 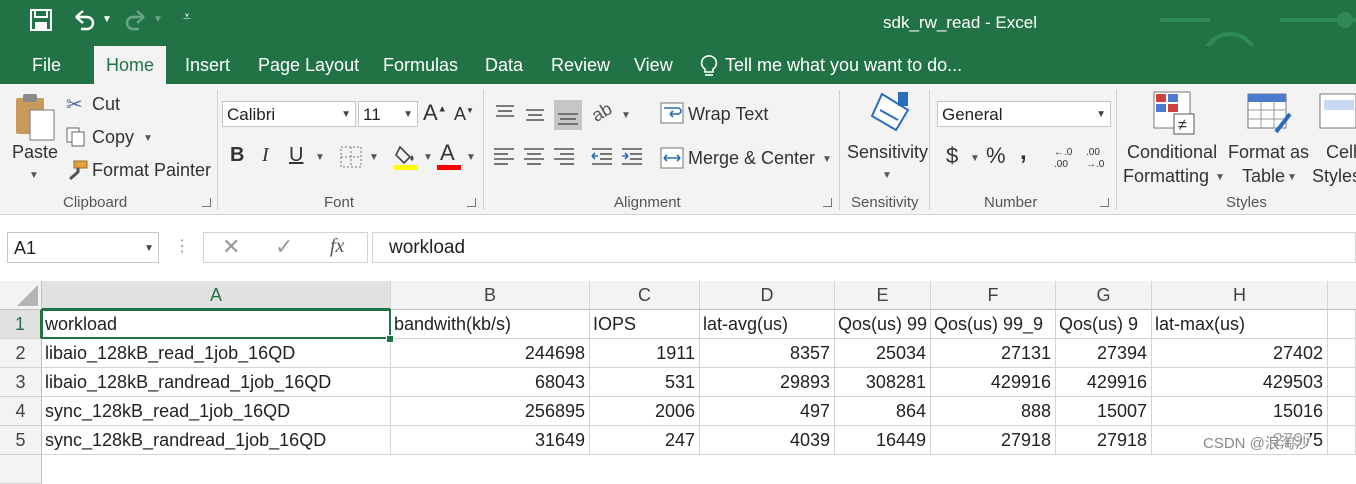 I want to click on column-header-h: H, so click(x=1240, y=295).